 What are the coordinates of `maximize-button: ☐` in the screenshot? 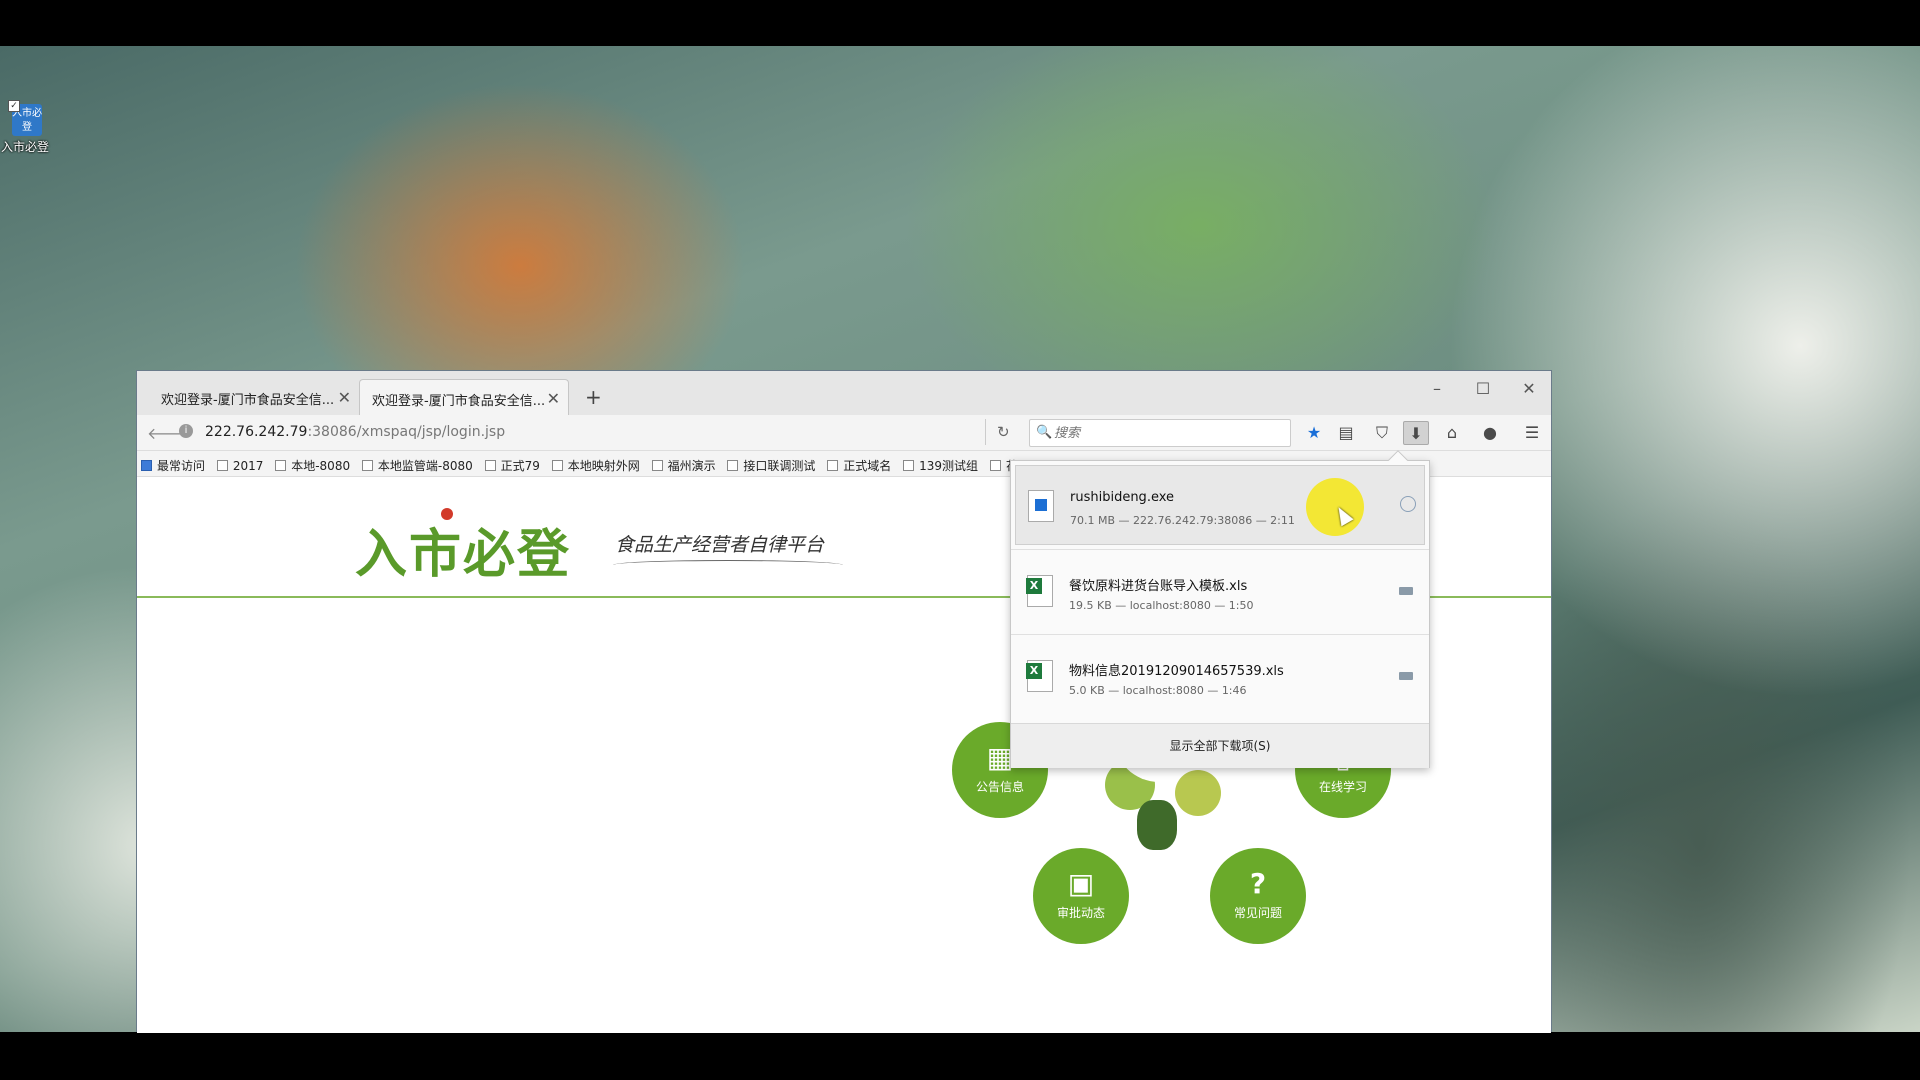 It's located at (1483, 388).